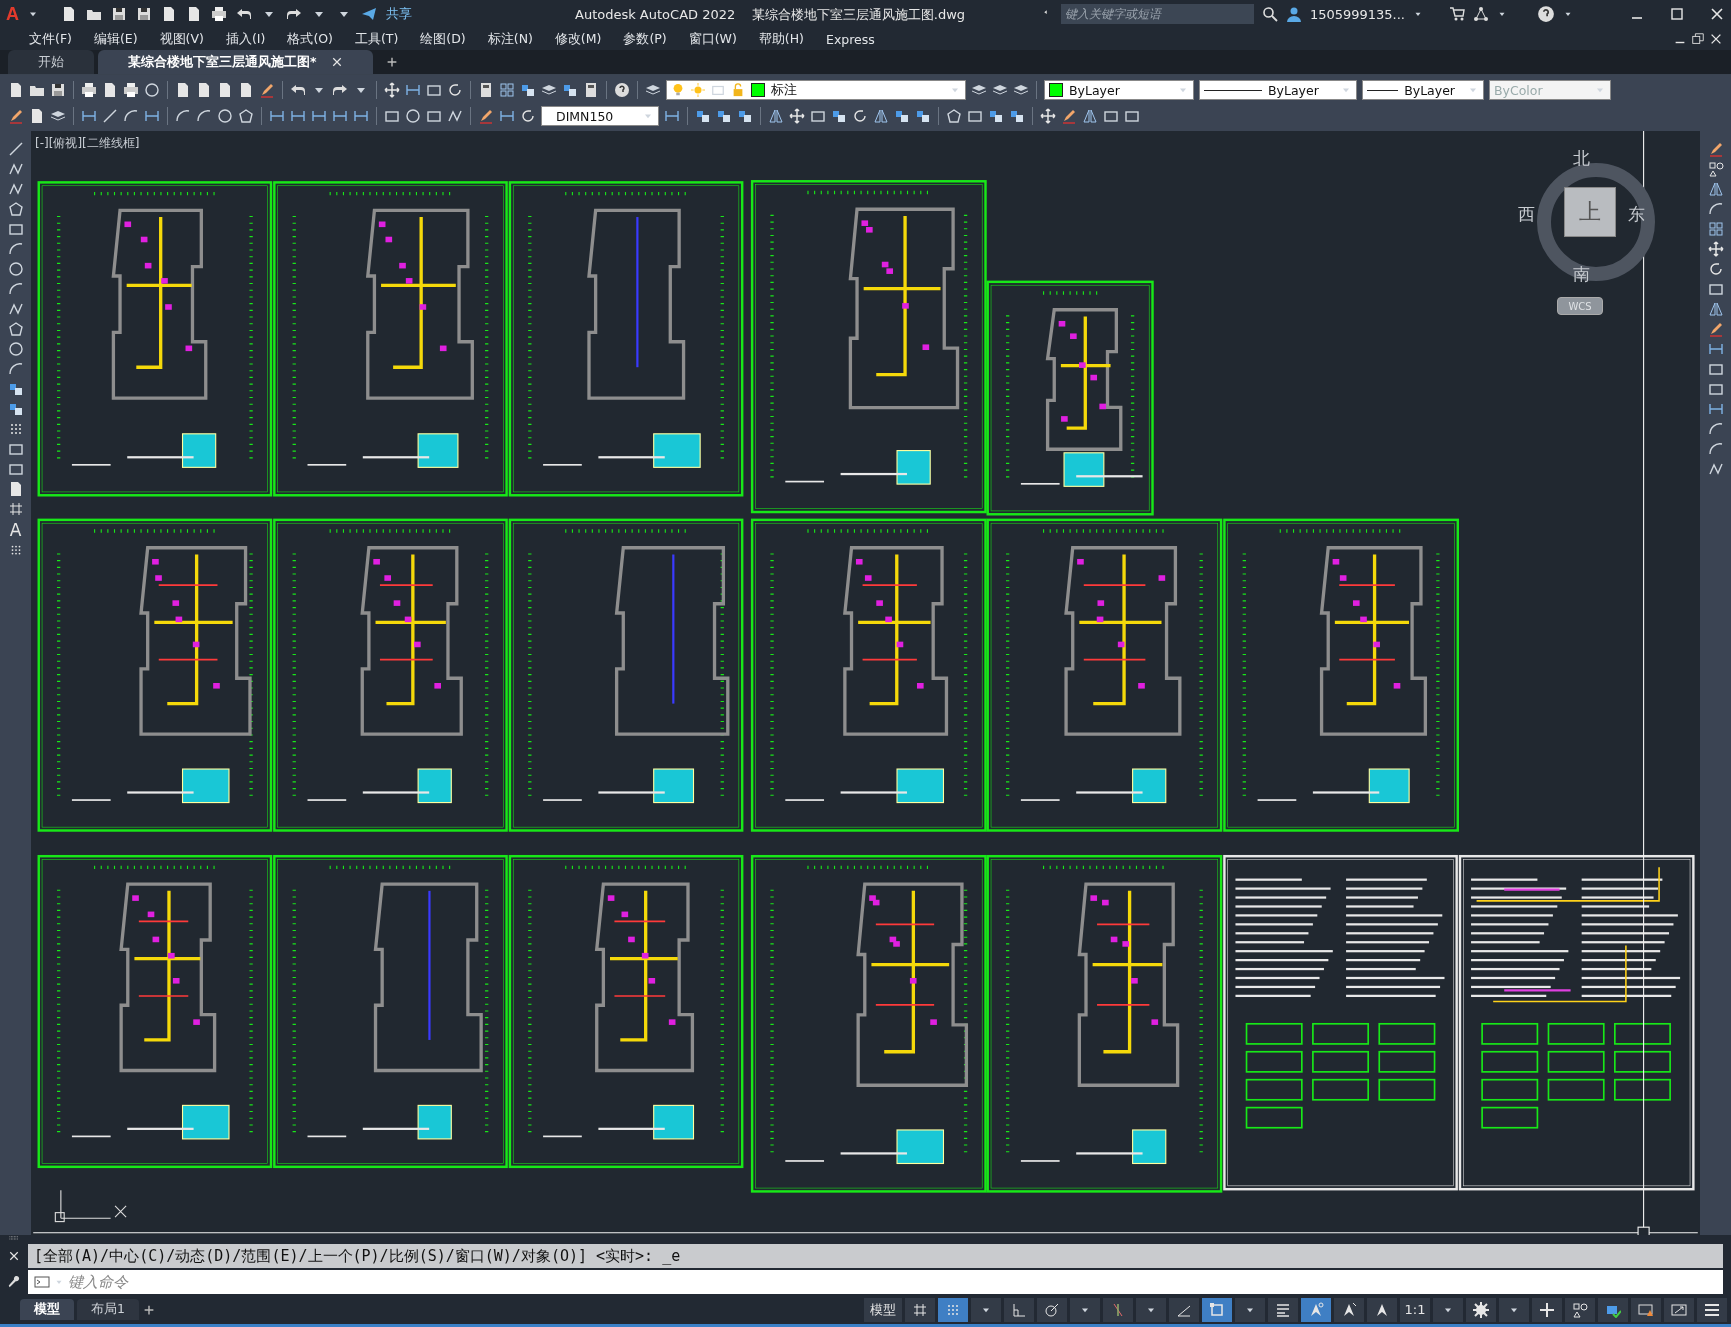 The height and width of the screenshot is (1327, 1731). What do you see at coordinates (1581, 274) in the screenshot?
I see `compass-label: 南` at bounding box center [1581, 274].